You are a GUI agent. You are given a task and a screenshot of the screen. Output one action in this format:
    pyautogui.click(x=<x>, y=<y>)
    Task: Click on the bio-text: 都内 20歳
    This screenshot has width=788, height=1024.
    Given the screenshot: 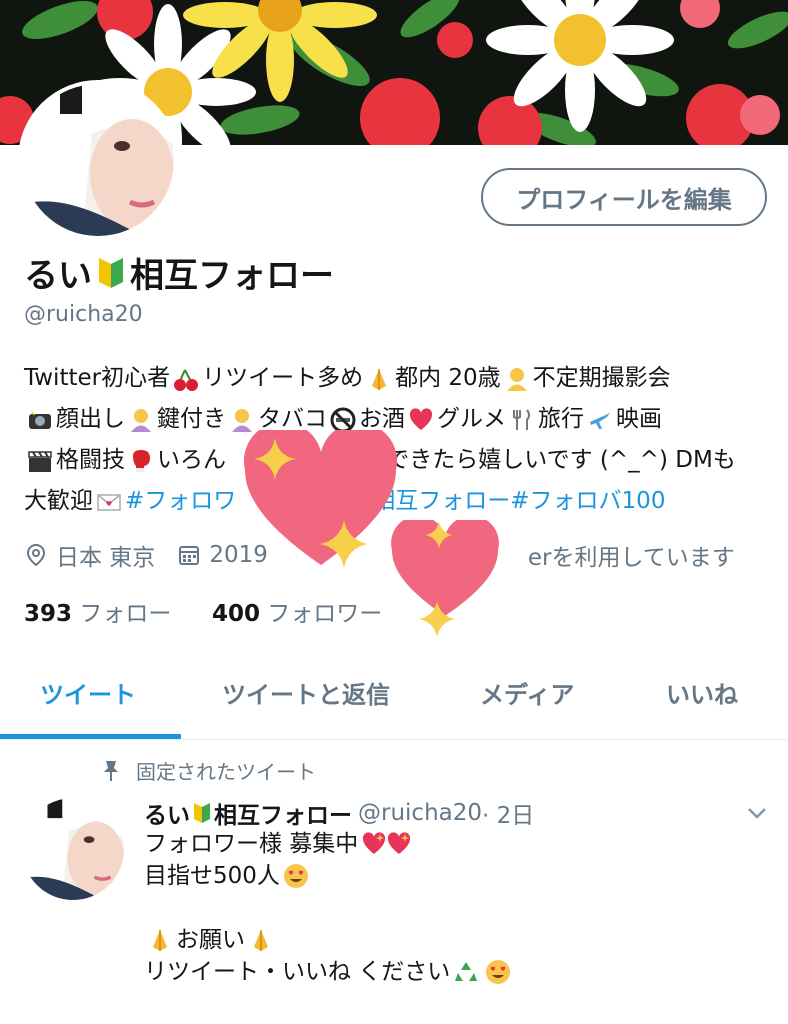 What is the action you would take?
    pyautogui.click(x=448, y=378)
    